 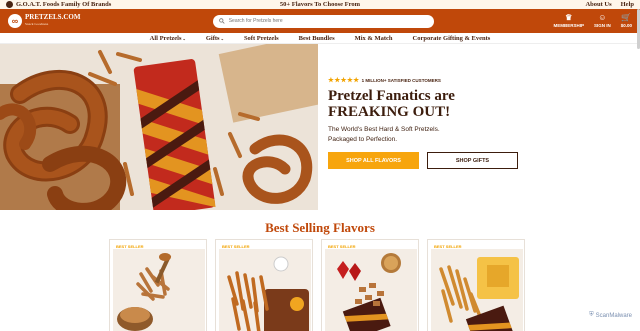 What do you see at coordinates (320, 227) in the screenshot?
I see `best-selling-title: Best Selling Flavors` at bounding box center [320, 227].